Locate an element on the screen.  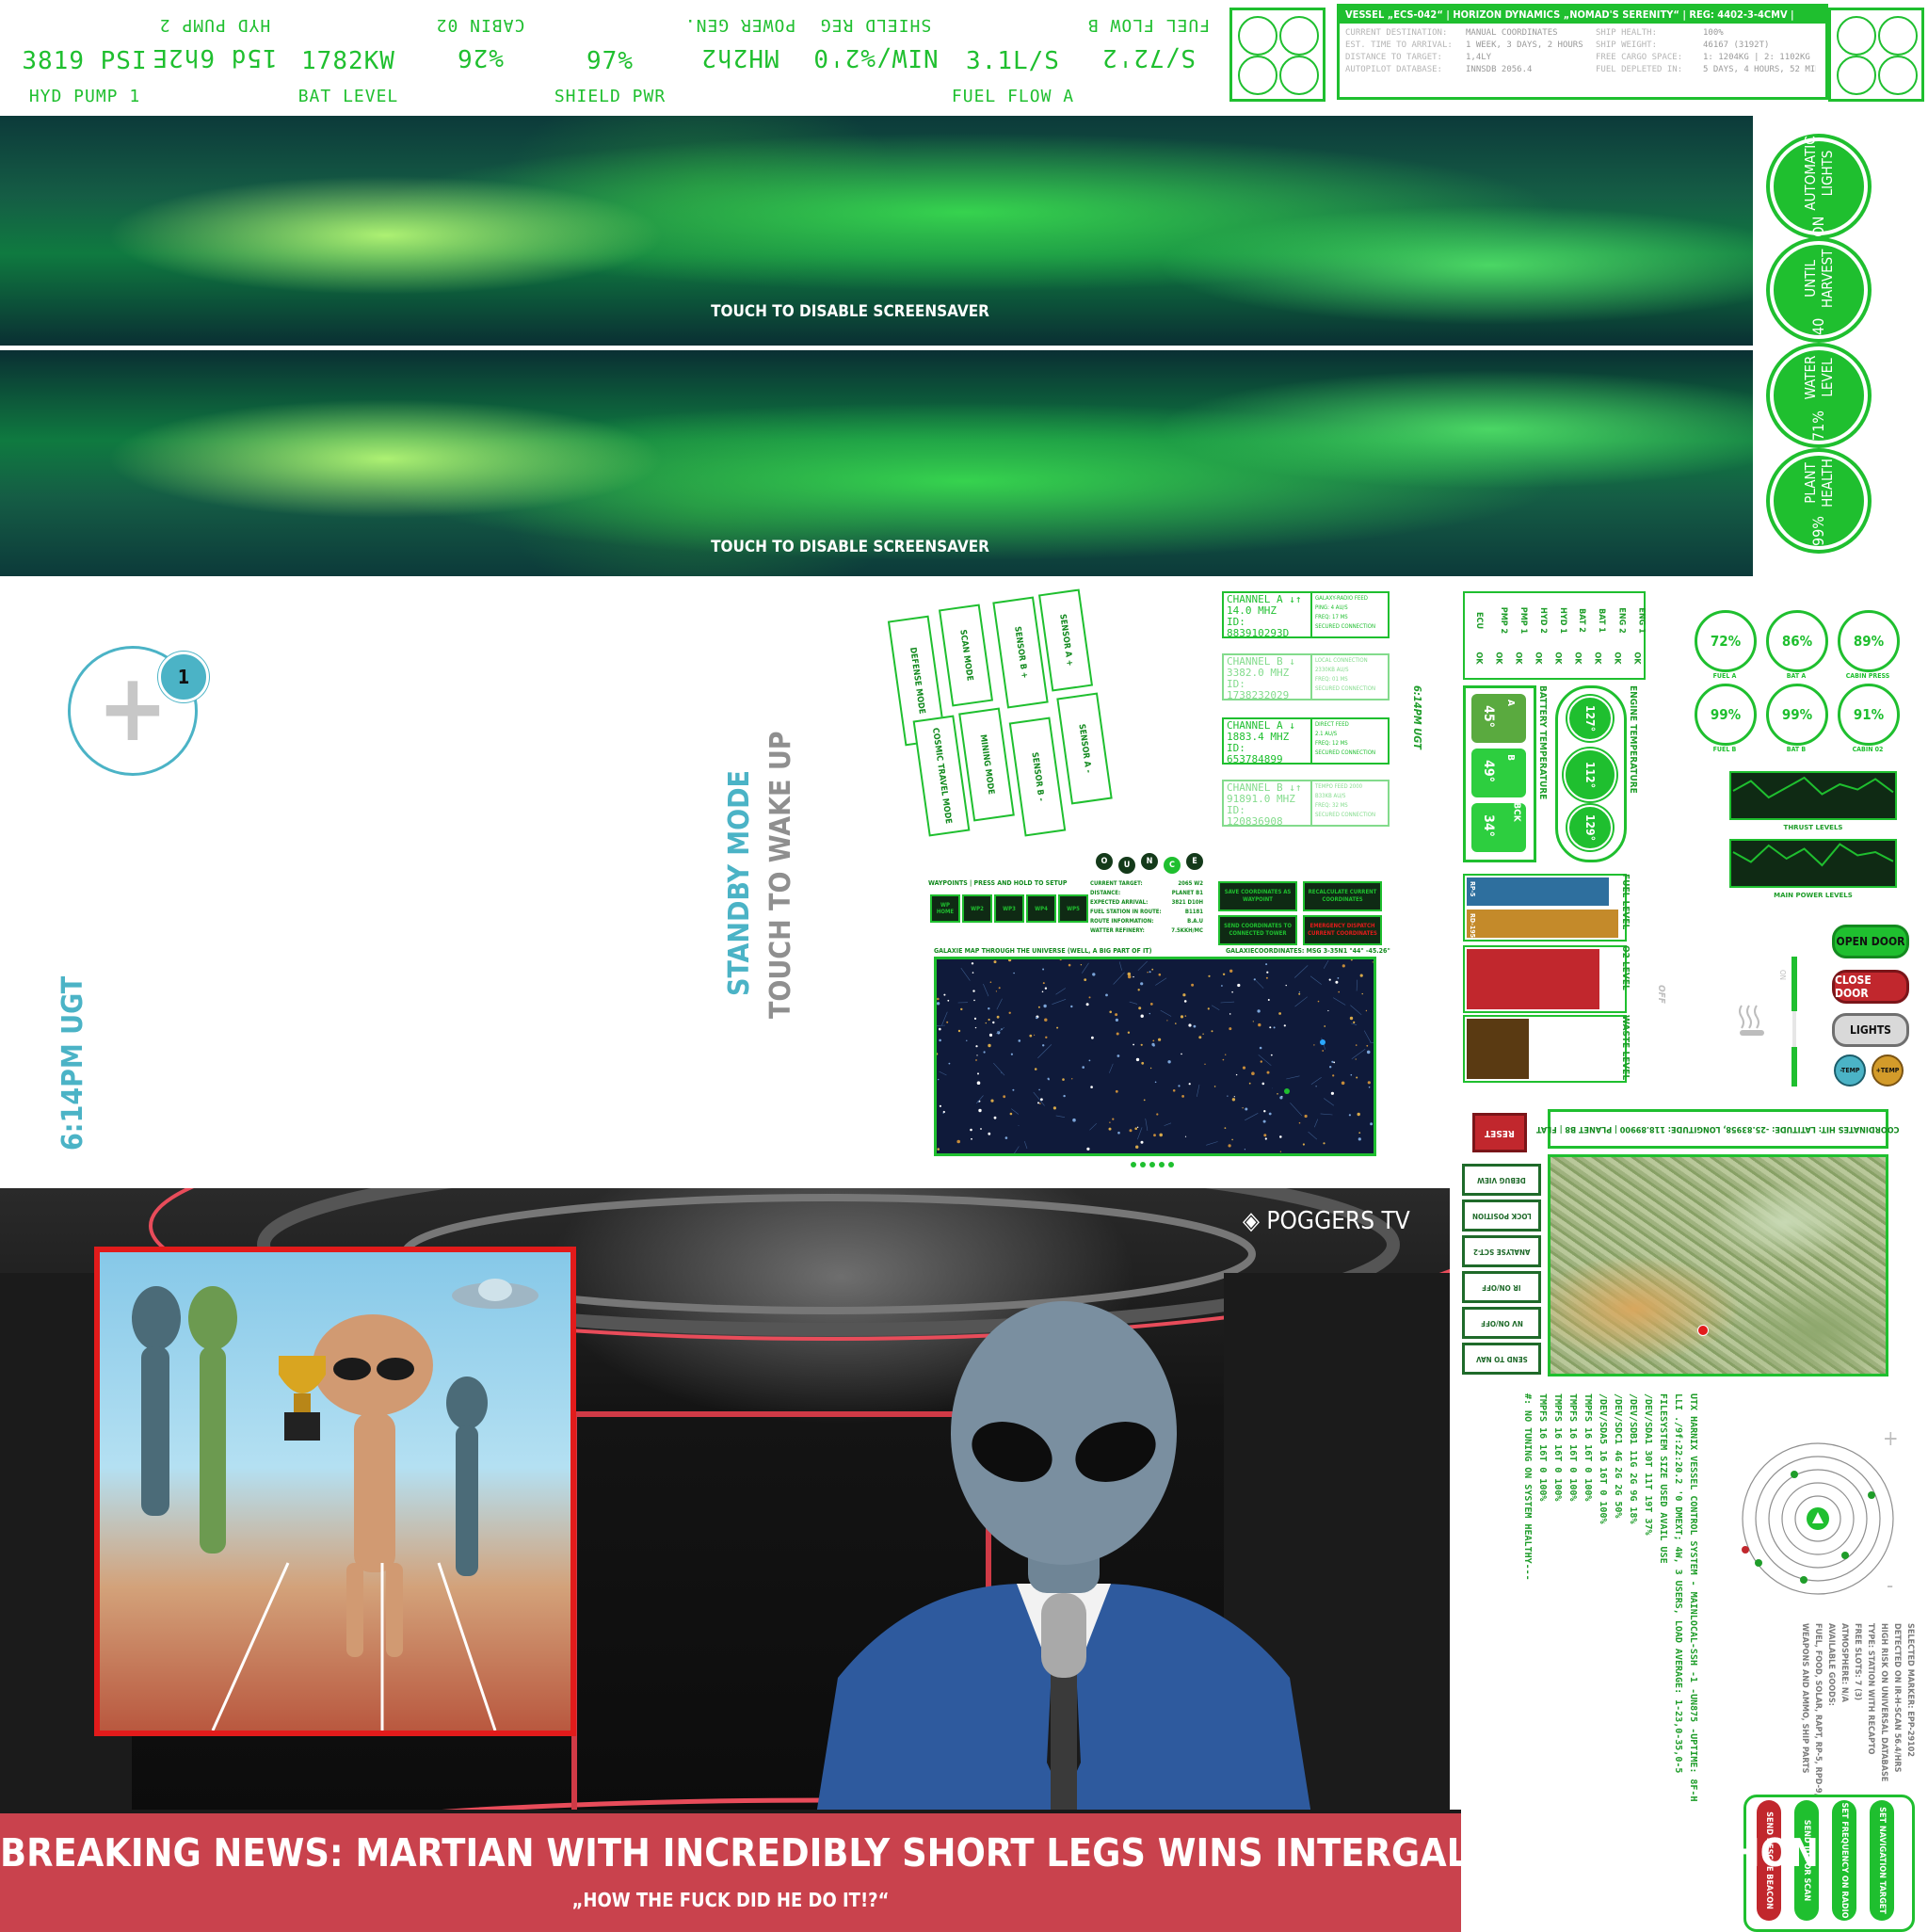
close-door-button: CLOSE DOOR is located at coordinates (1870, 987).